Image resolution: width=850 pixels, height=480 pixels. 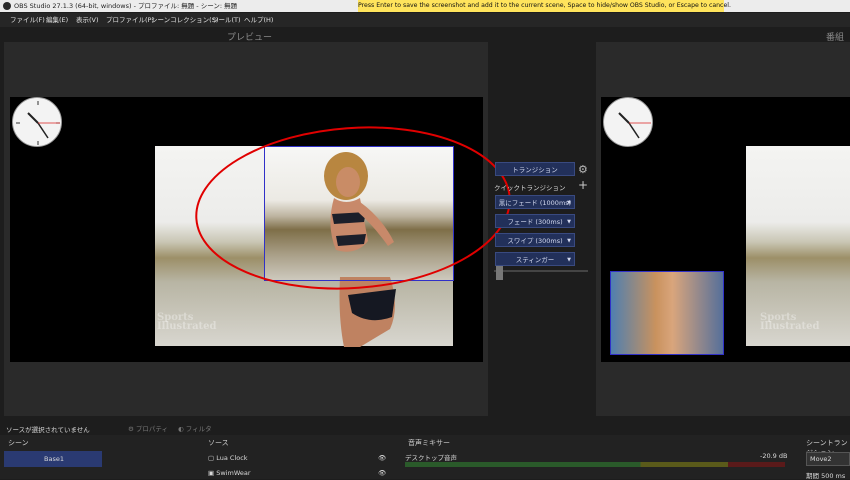 I want to click on transition-select: Move2, so click(x=828, y=459).